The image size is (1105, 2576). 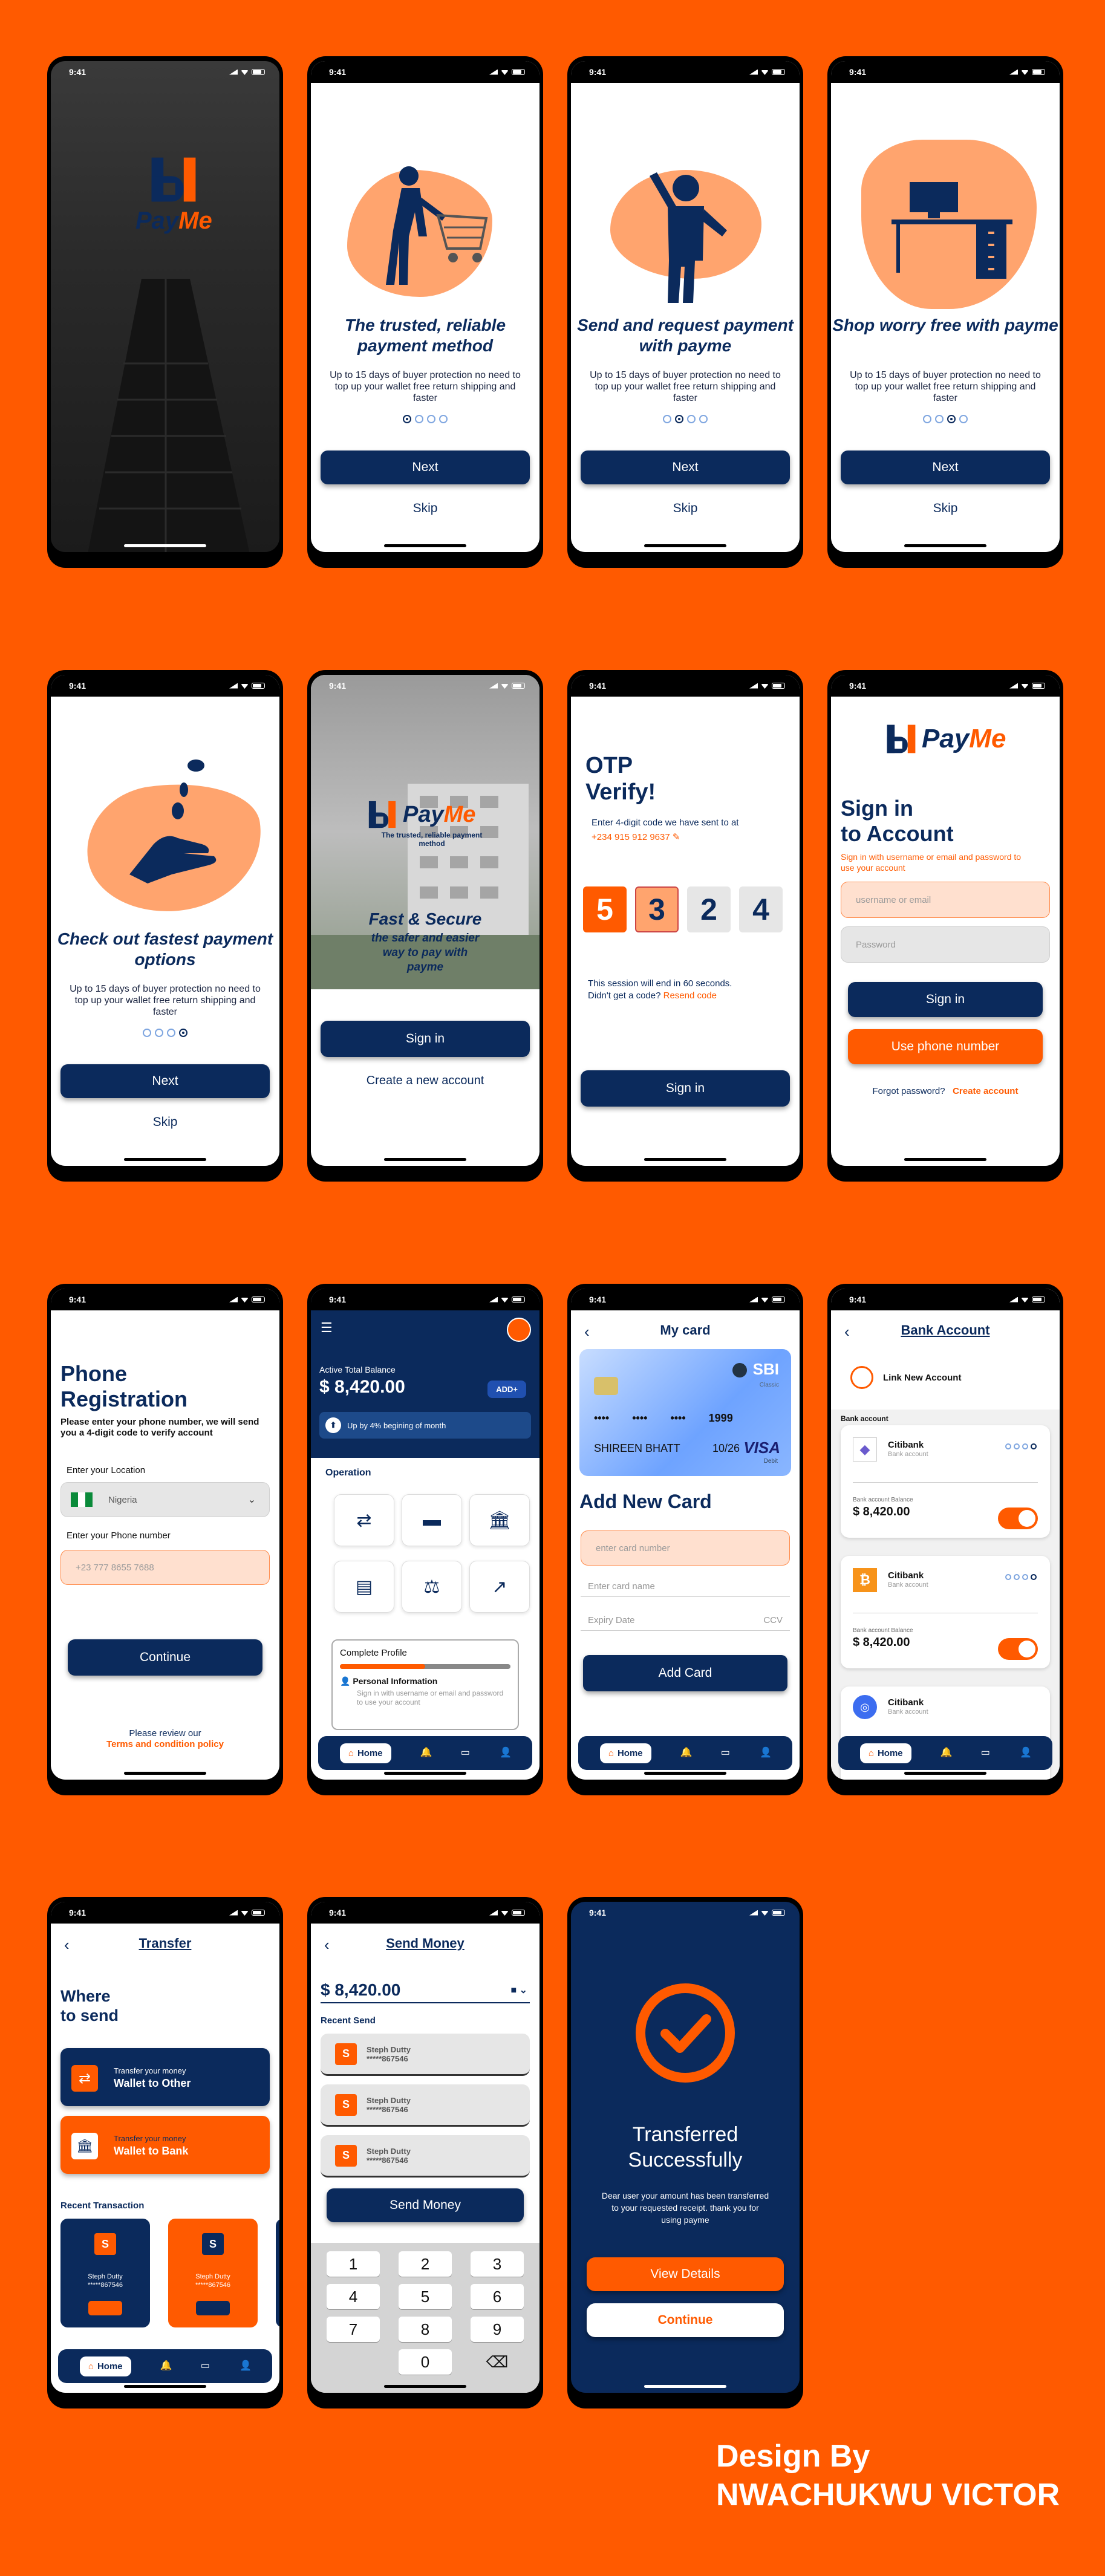 I want to click on key-9: 9, so click(x=497, y=2329).